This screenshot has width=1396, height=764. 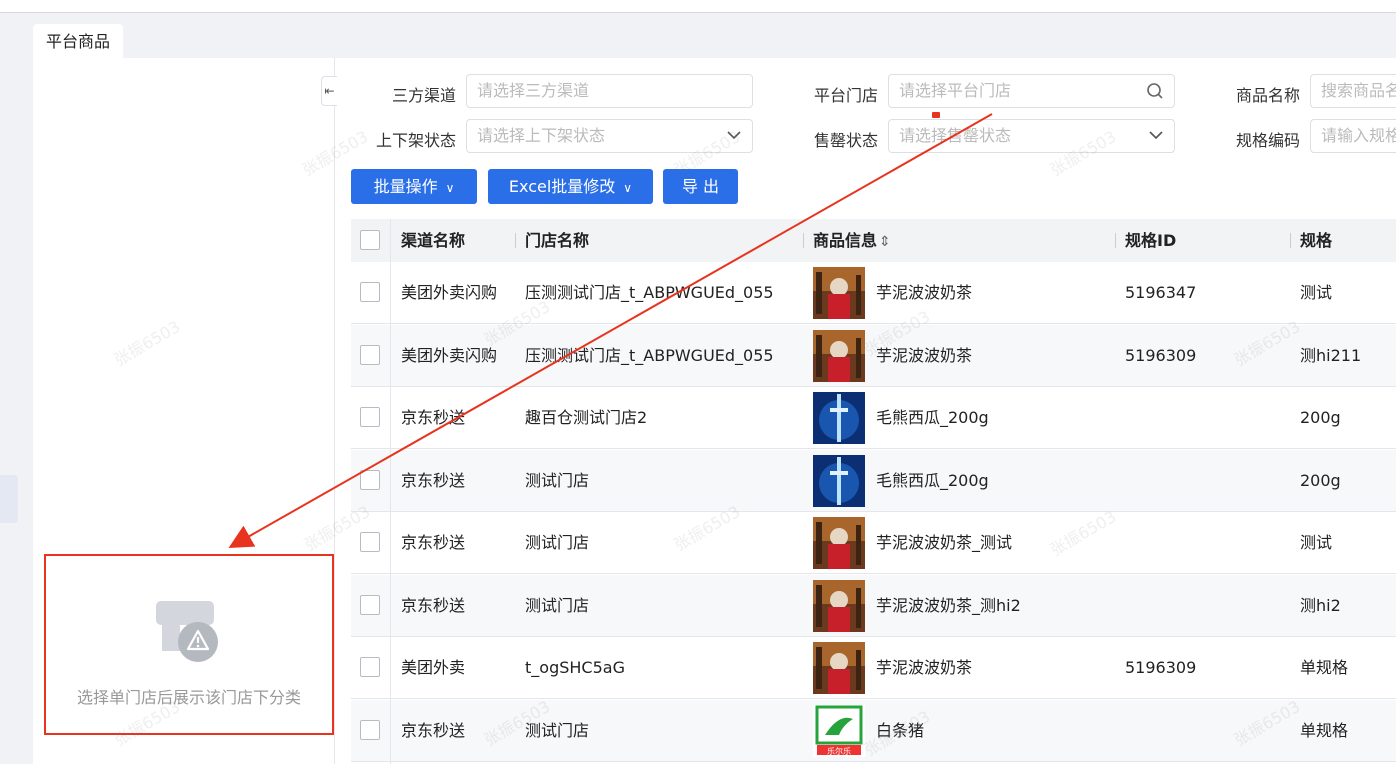 What do you see at coordinates (433, 240) in the screenshot?
I see `column-header-channel: 渠道名称` at bounding box center [433, 240].